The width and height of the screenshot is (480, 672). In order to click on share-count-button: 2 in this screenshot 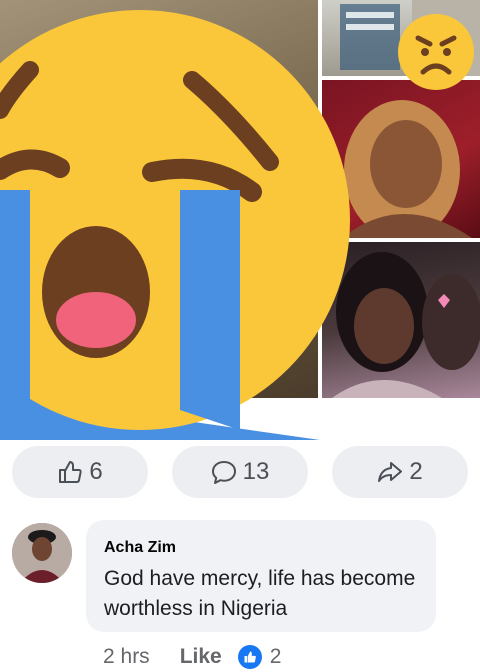, I will do `click(400, 472)`.